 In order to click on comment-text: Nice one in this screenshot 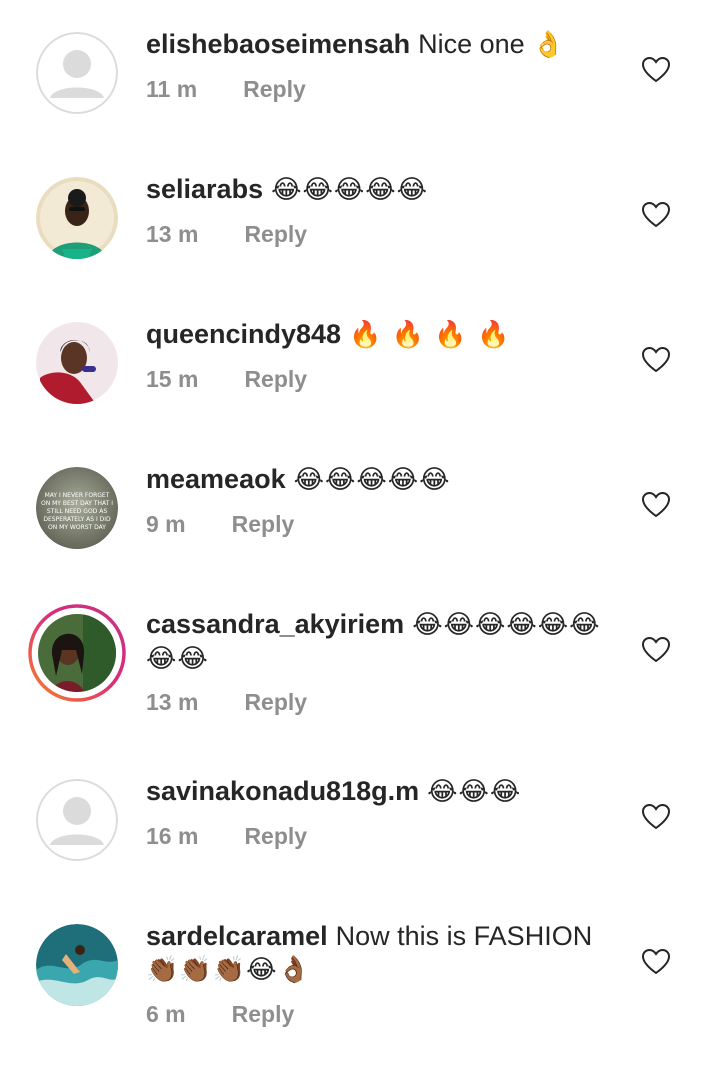, I will do `click(471, 44)`.